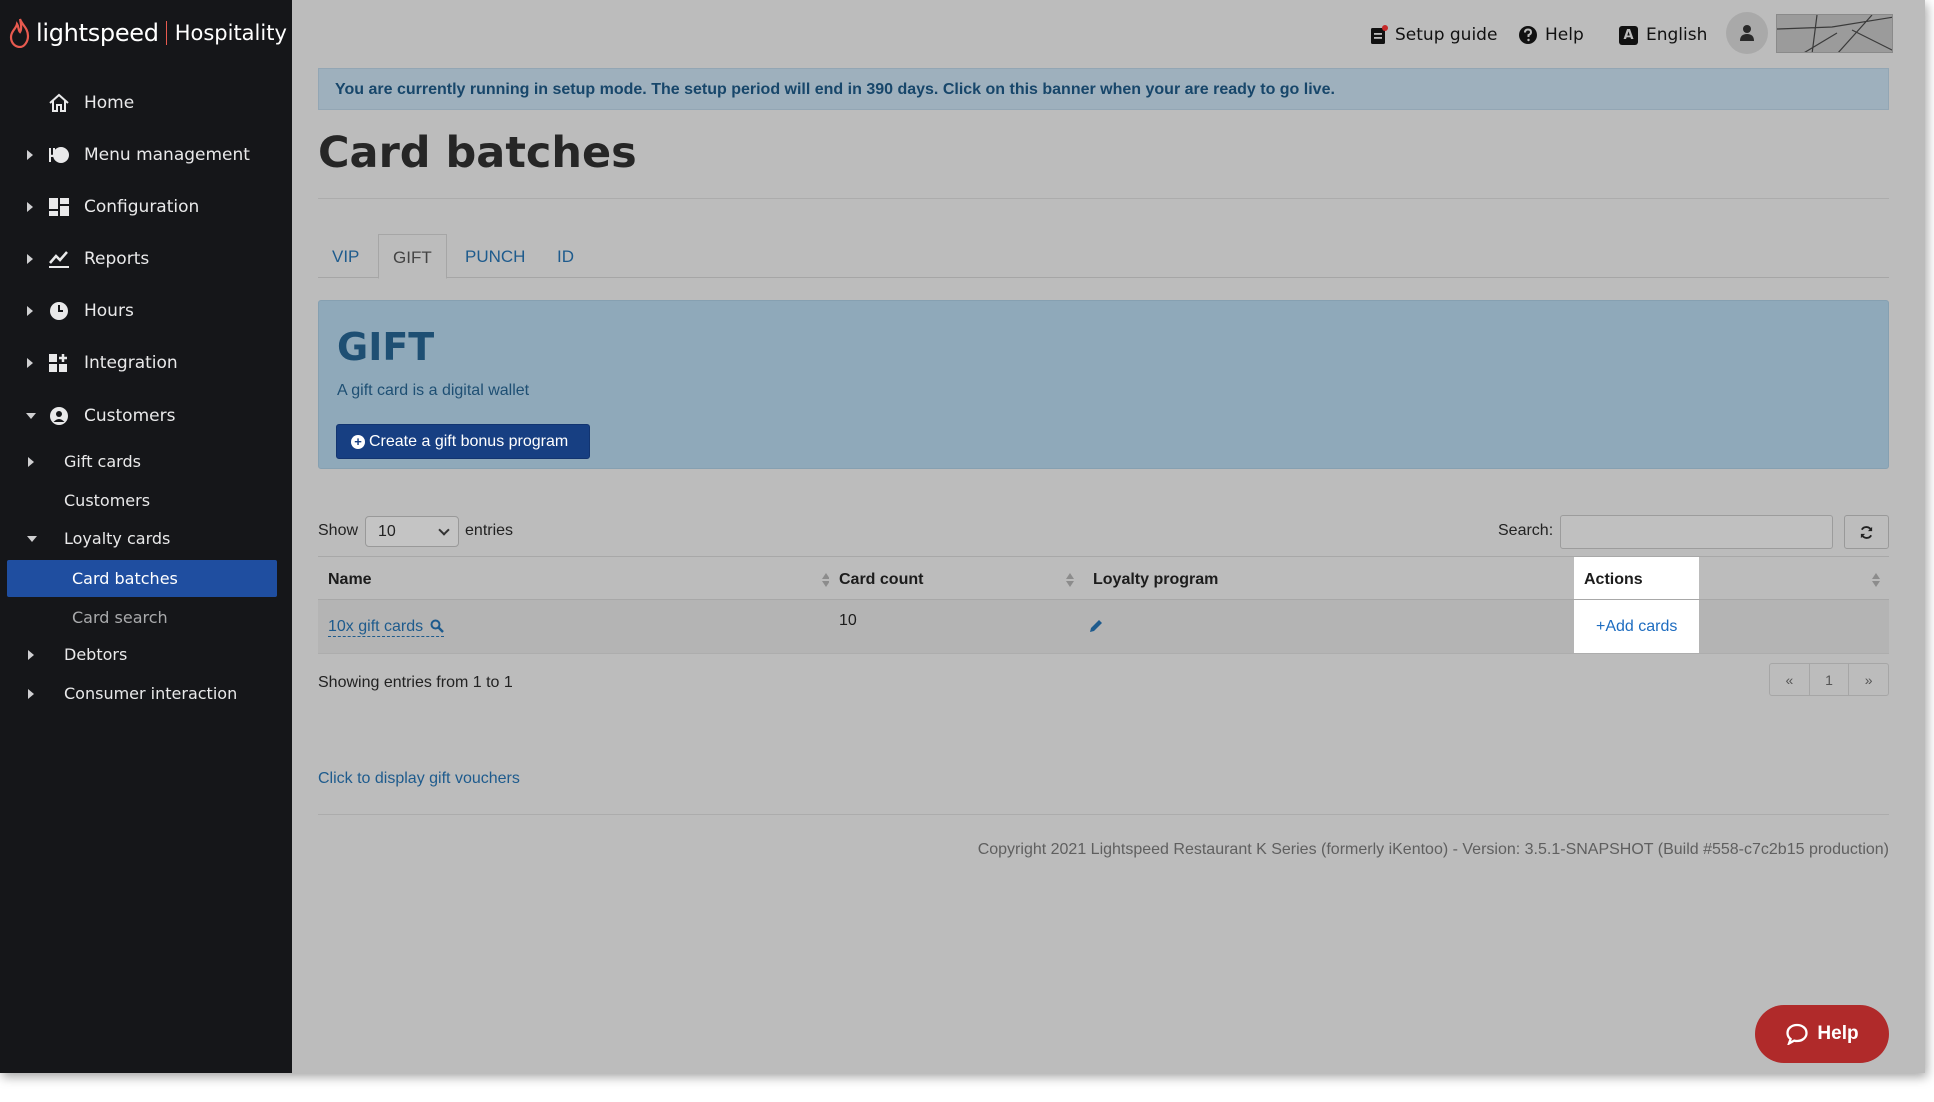 The width and height of the screenshot is (1934, 1102). Describe the element at coordinates (477, 153) in the screenshot. I see `page-title: Card batches` at that location.